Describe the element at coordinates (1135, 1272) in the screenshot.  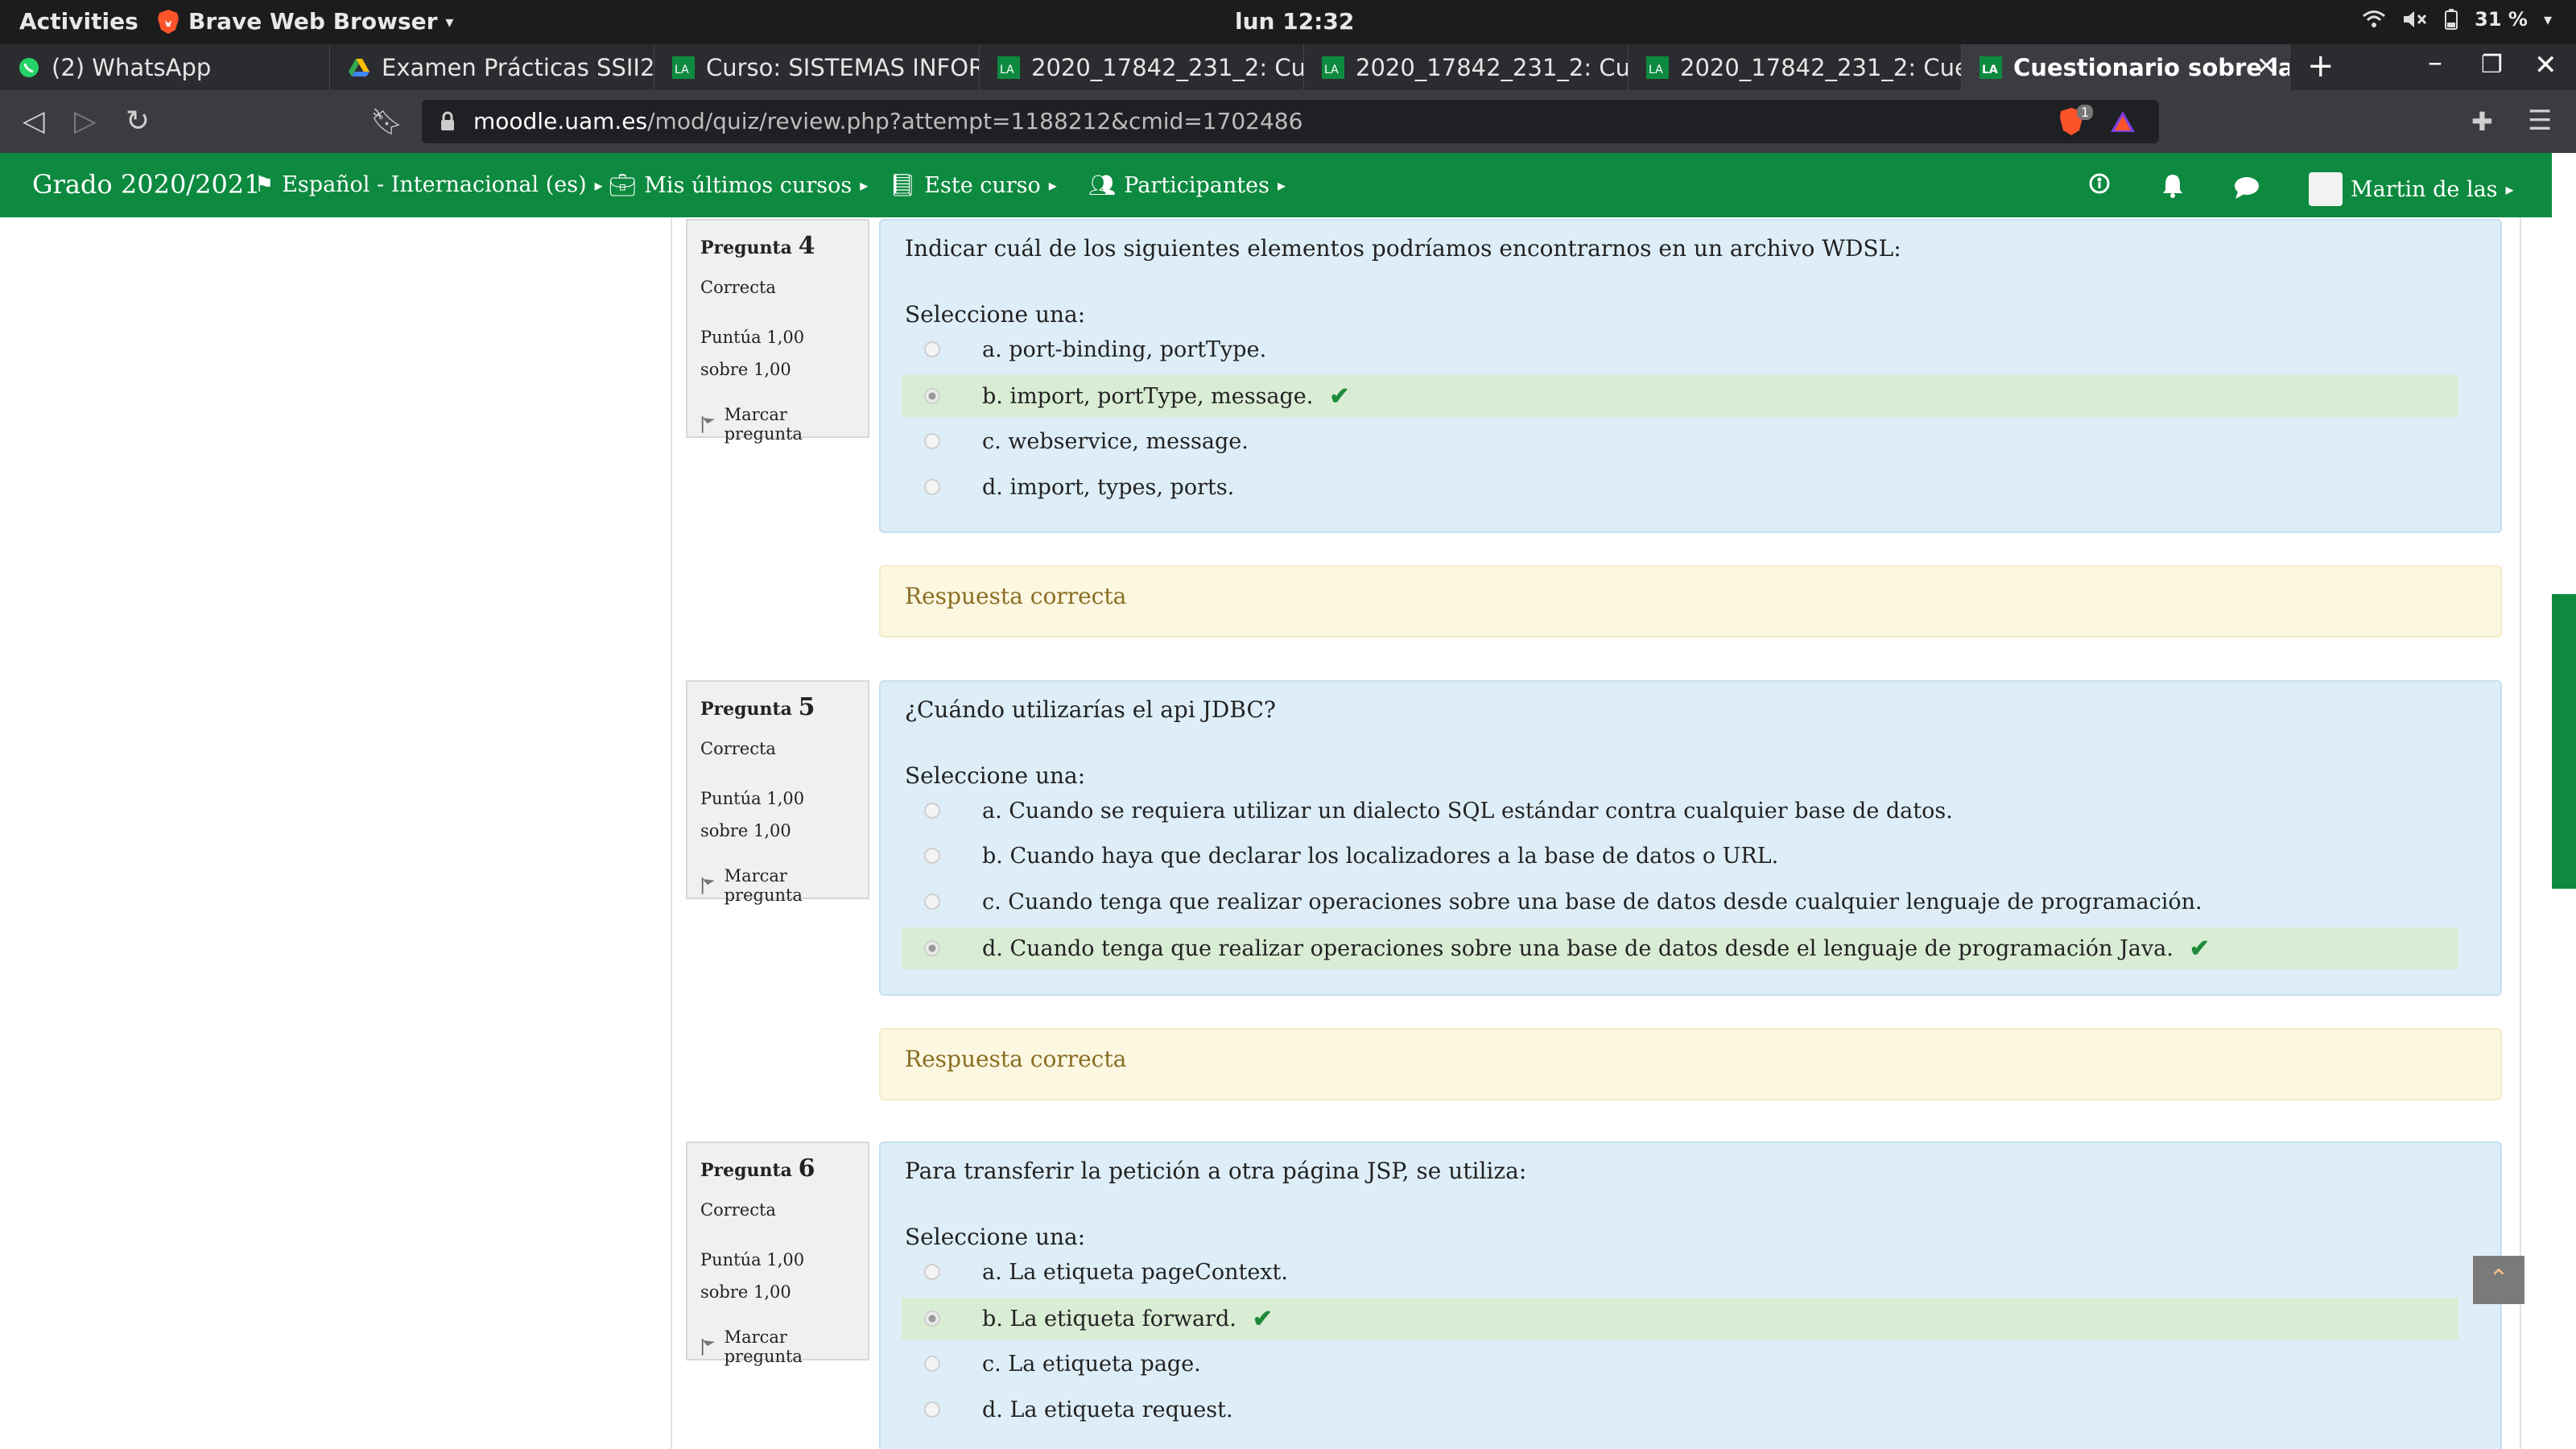
I see `answer-text: a. La etiqueta pageContext.` at that location.